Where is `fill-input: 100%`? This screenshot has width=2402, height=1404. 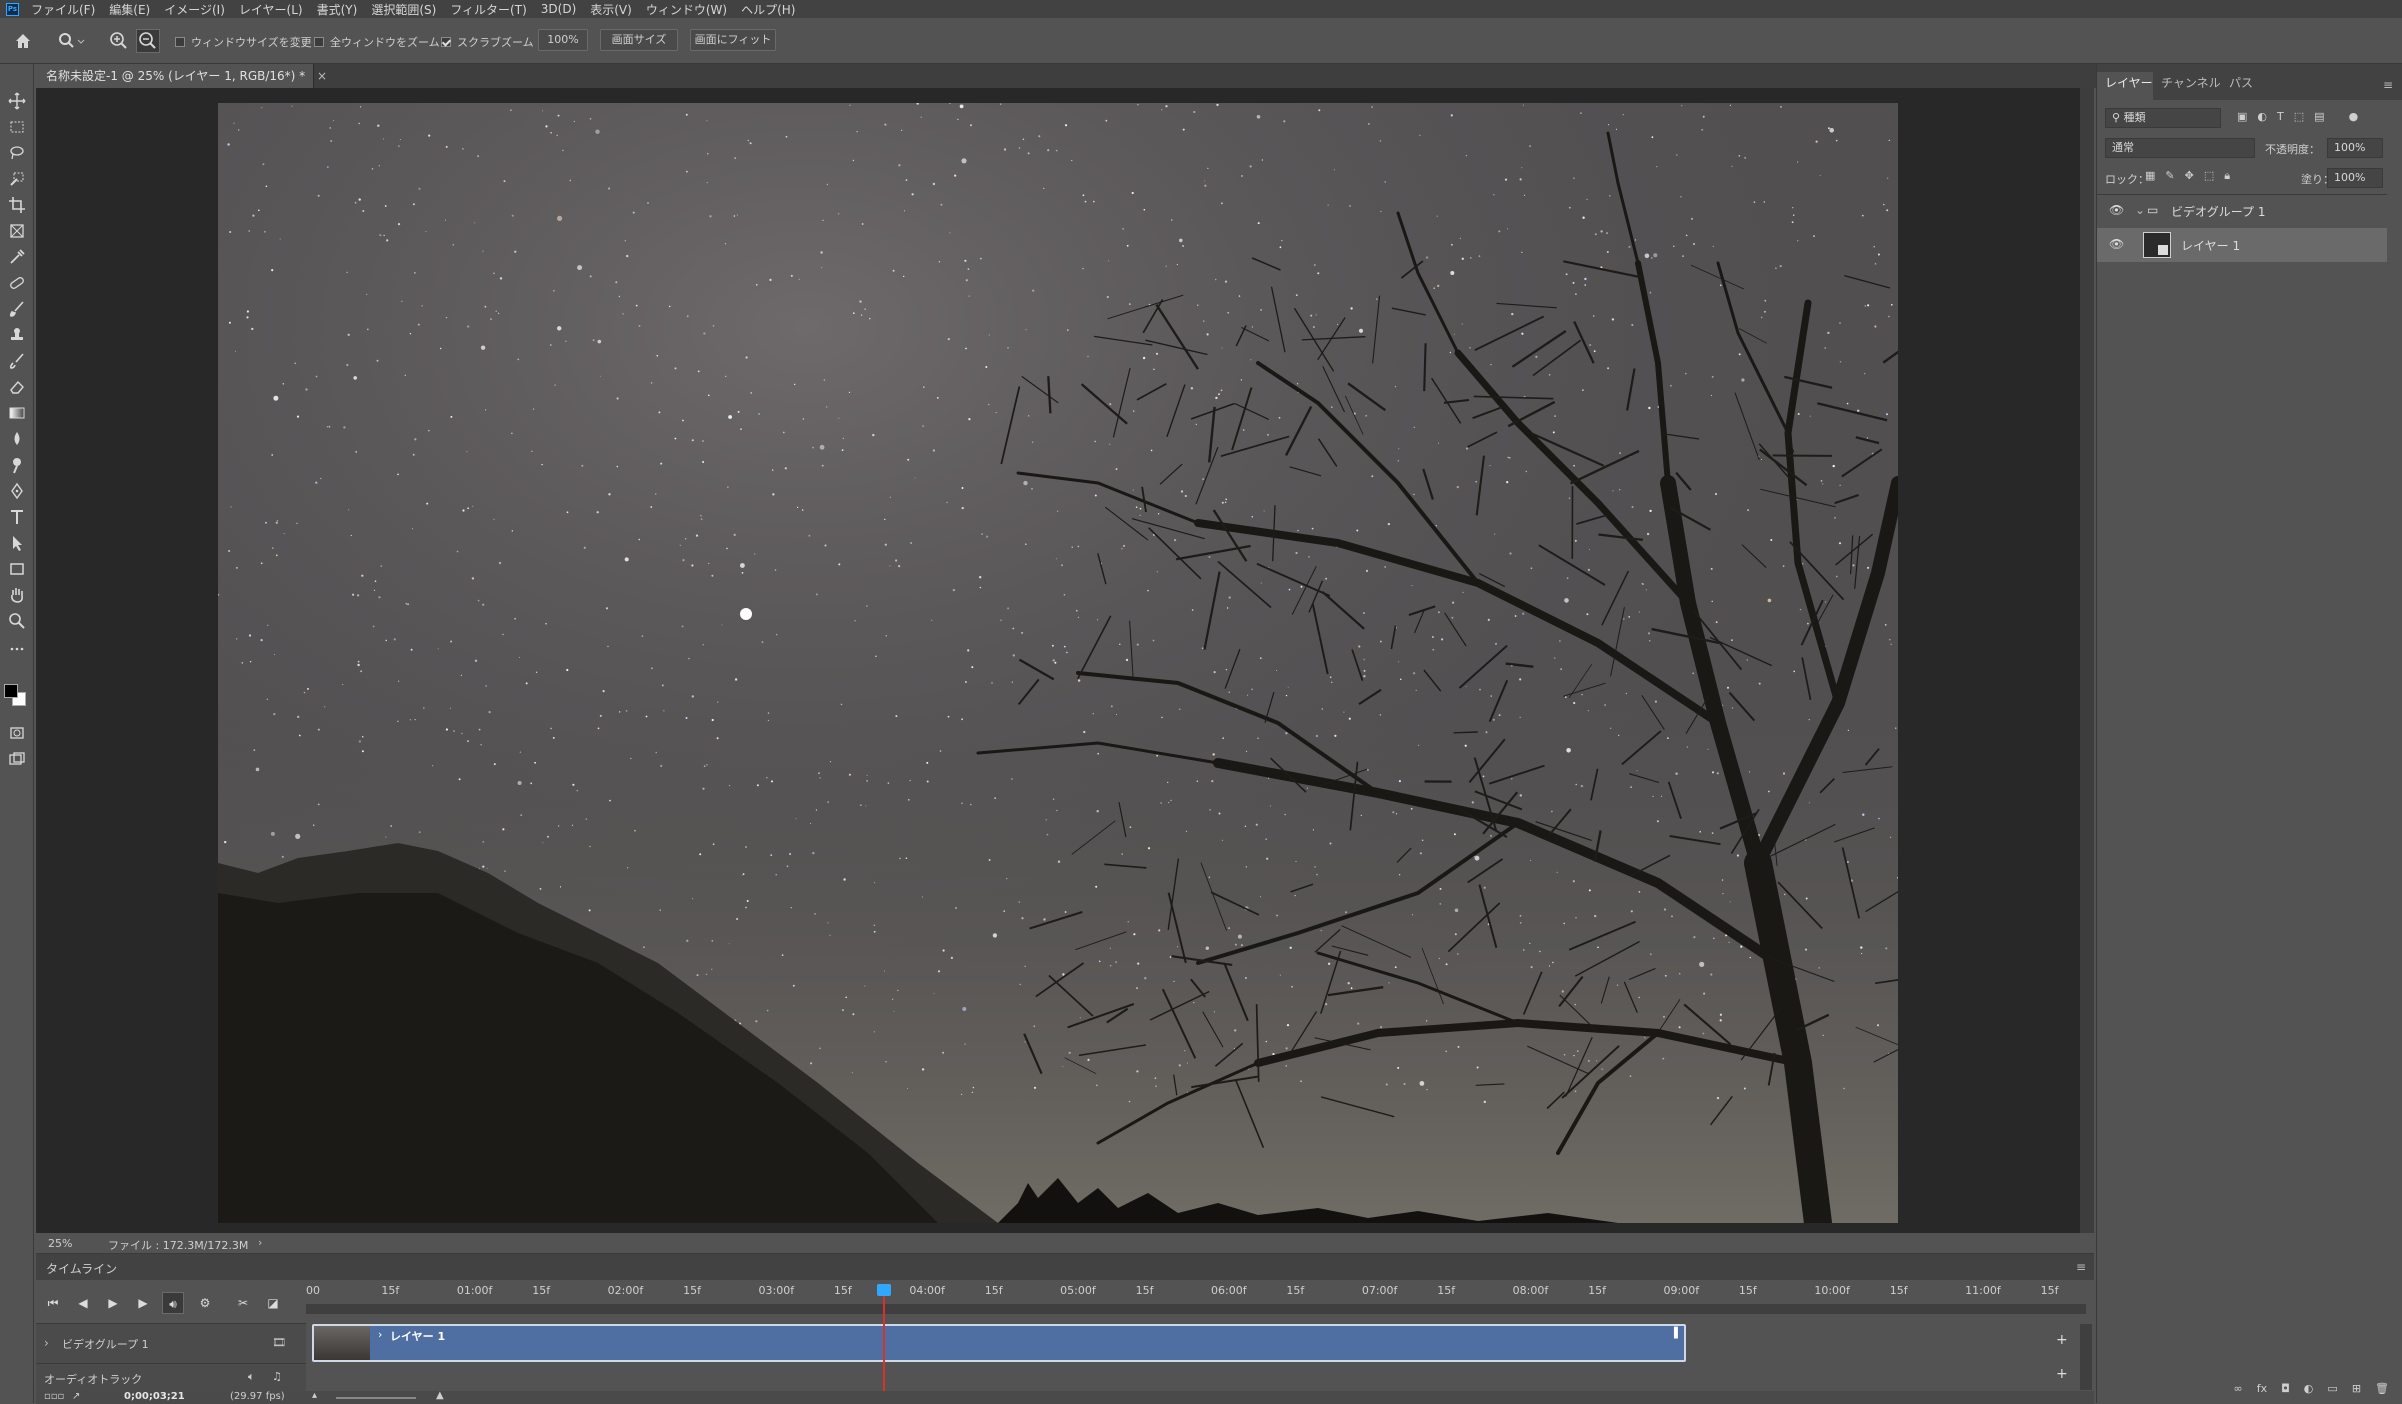 fill-input: 100% is located at coordinates (2355, 178).